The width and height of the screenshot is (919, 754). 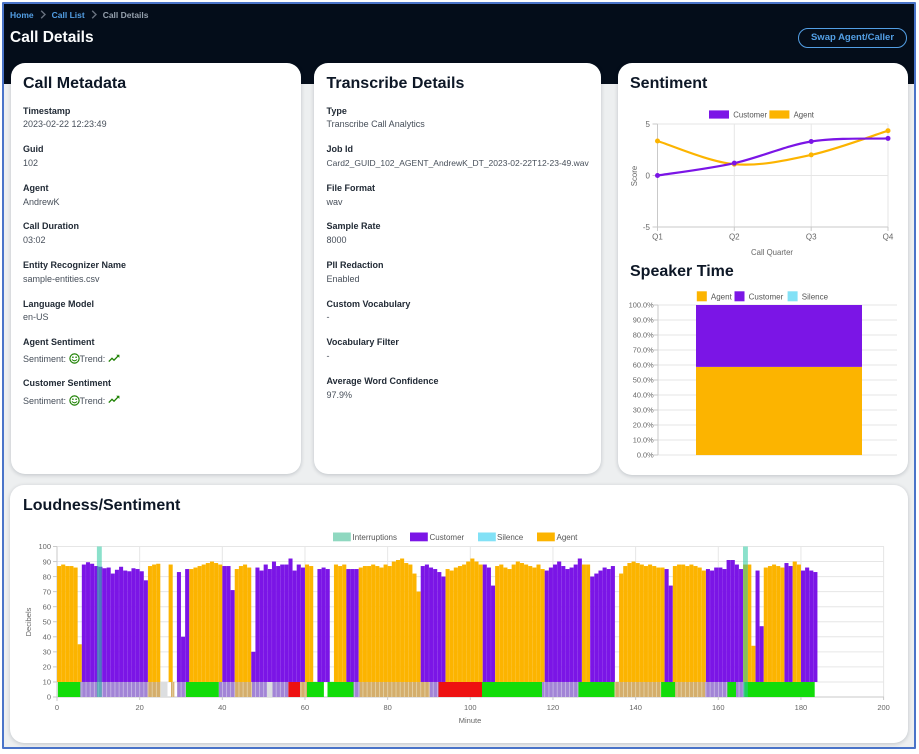 I want to click on svg-text: Minute, so click(x=470, y=720).